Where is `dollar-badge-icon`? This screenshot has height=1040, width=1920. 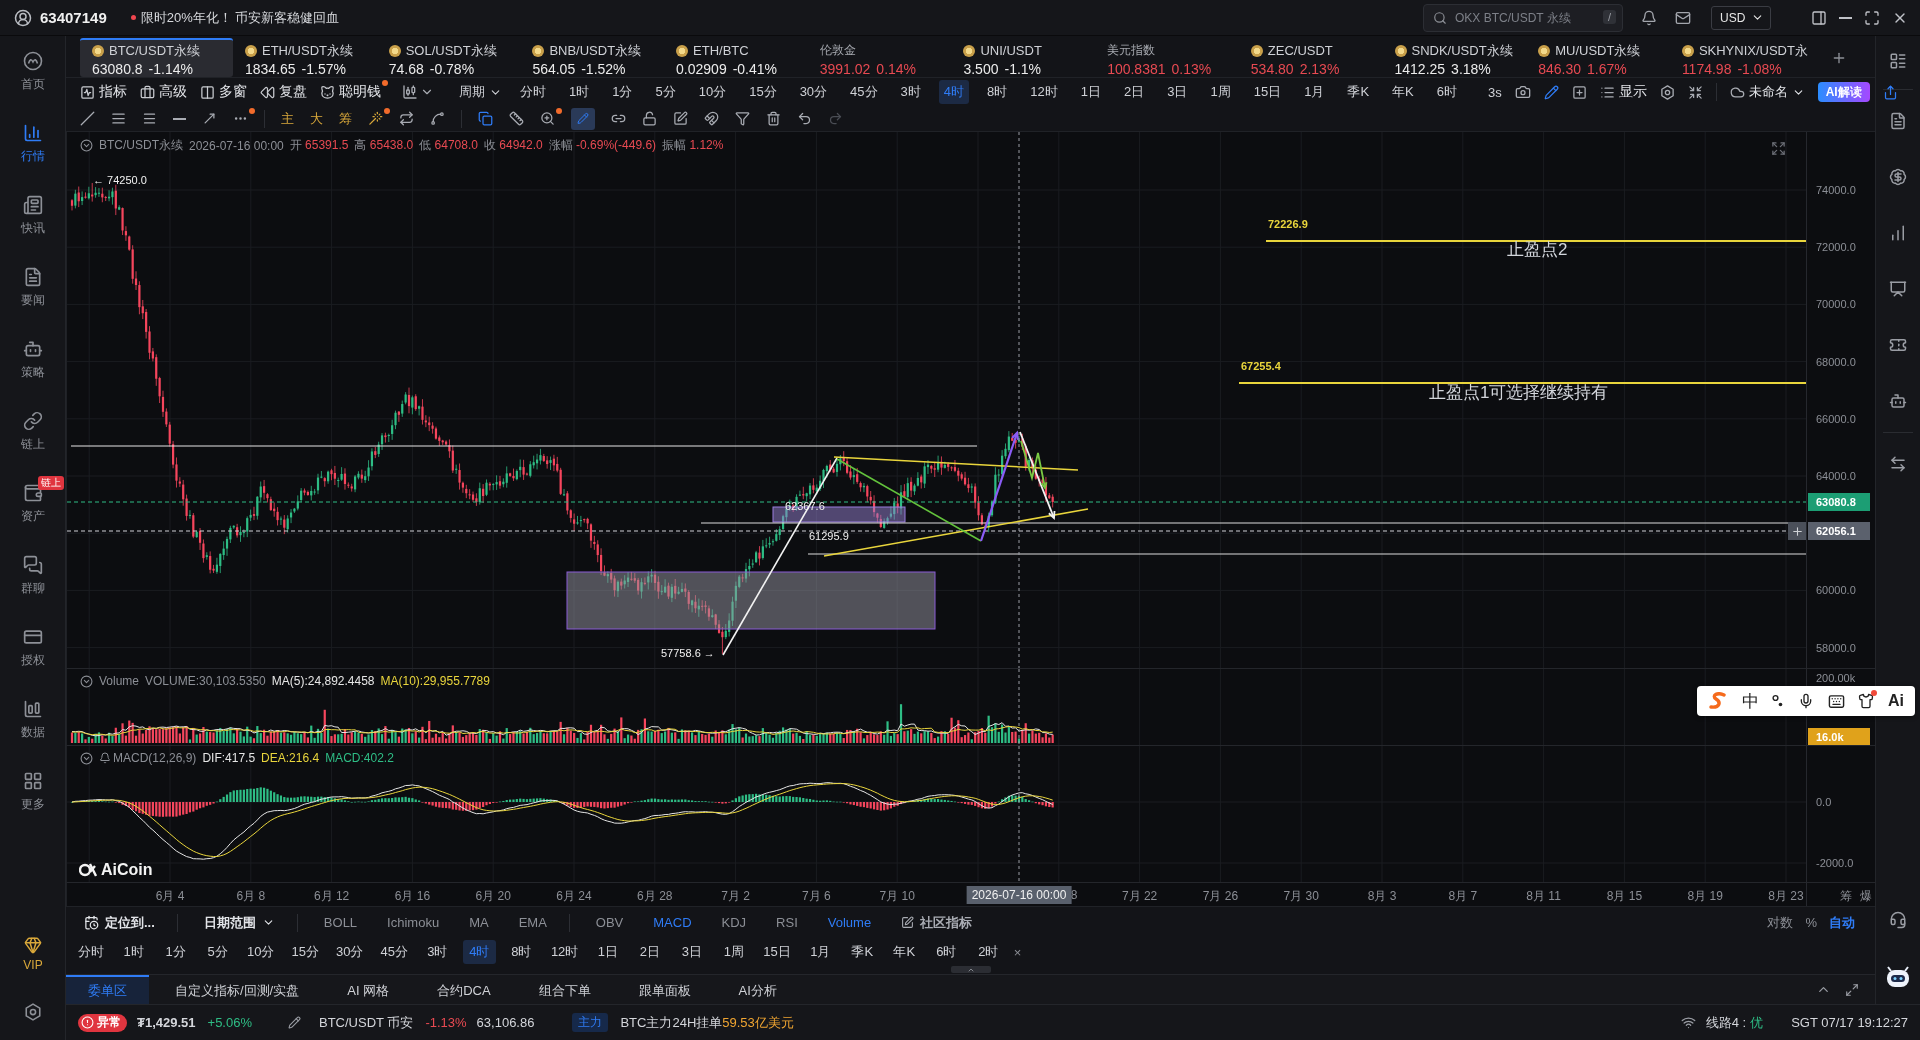 dollar-badge-icon is located at coordinates (1898, 177).